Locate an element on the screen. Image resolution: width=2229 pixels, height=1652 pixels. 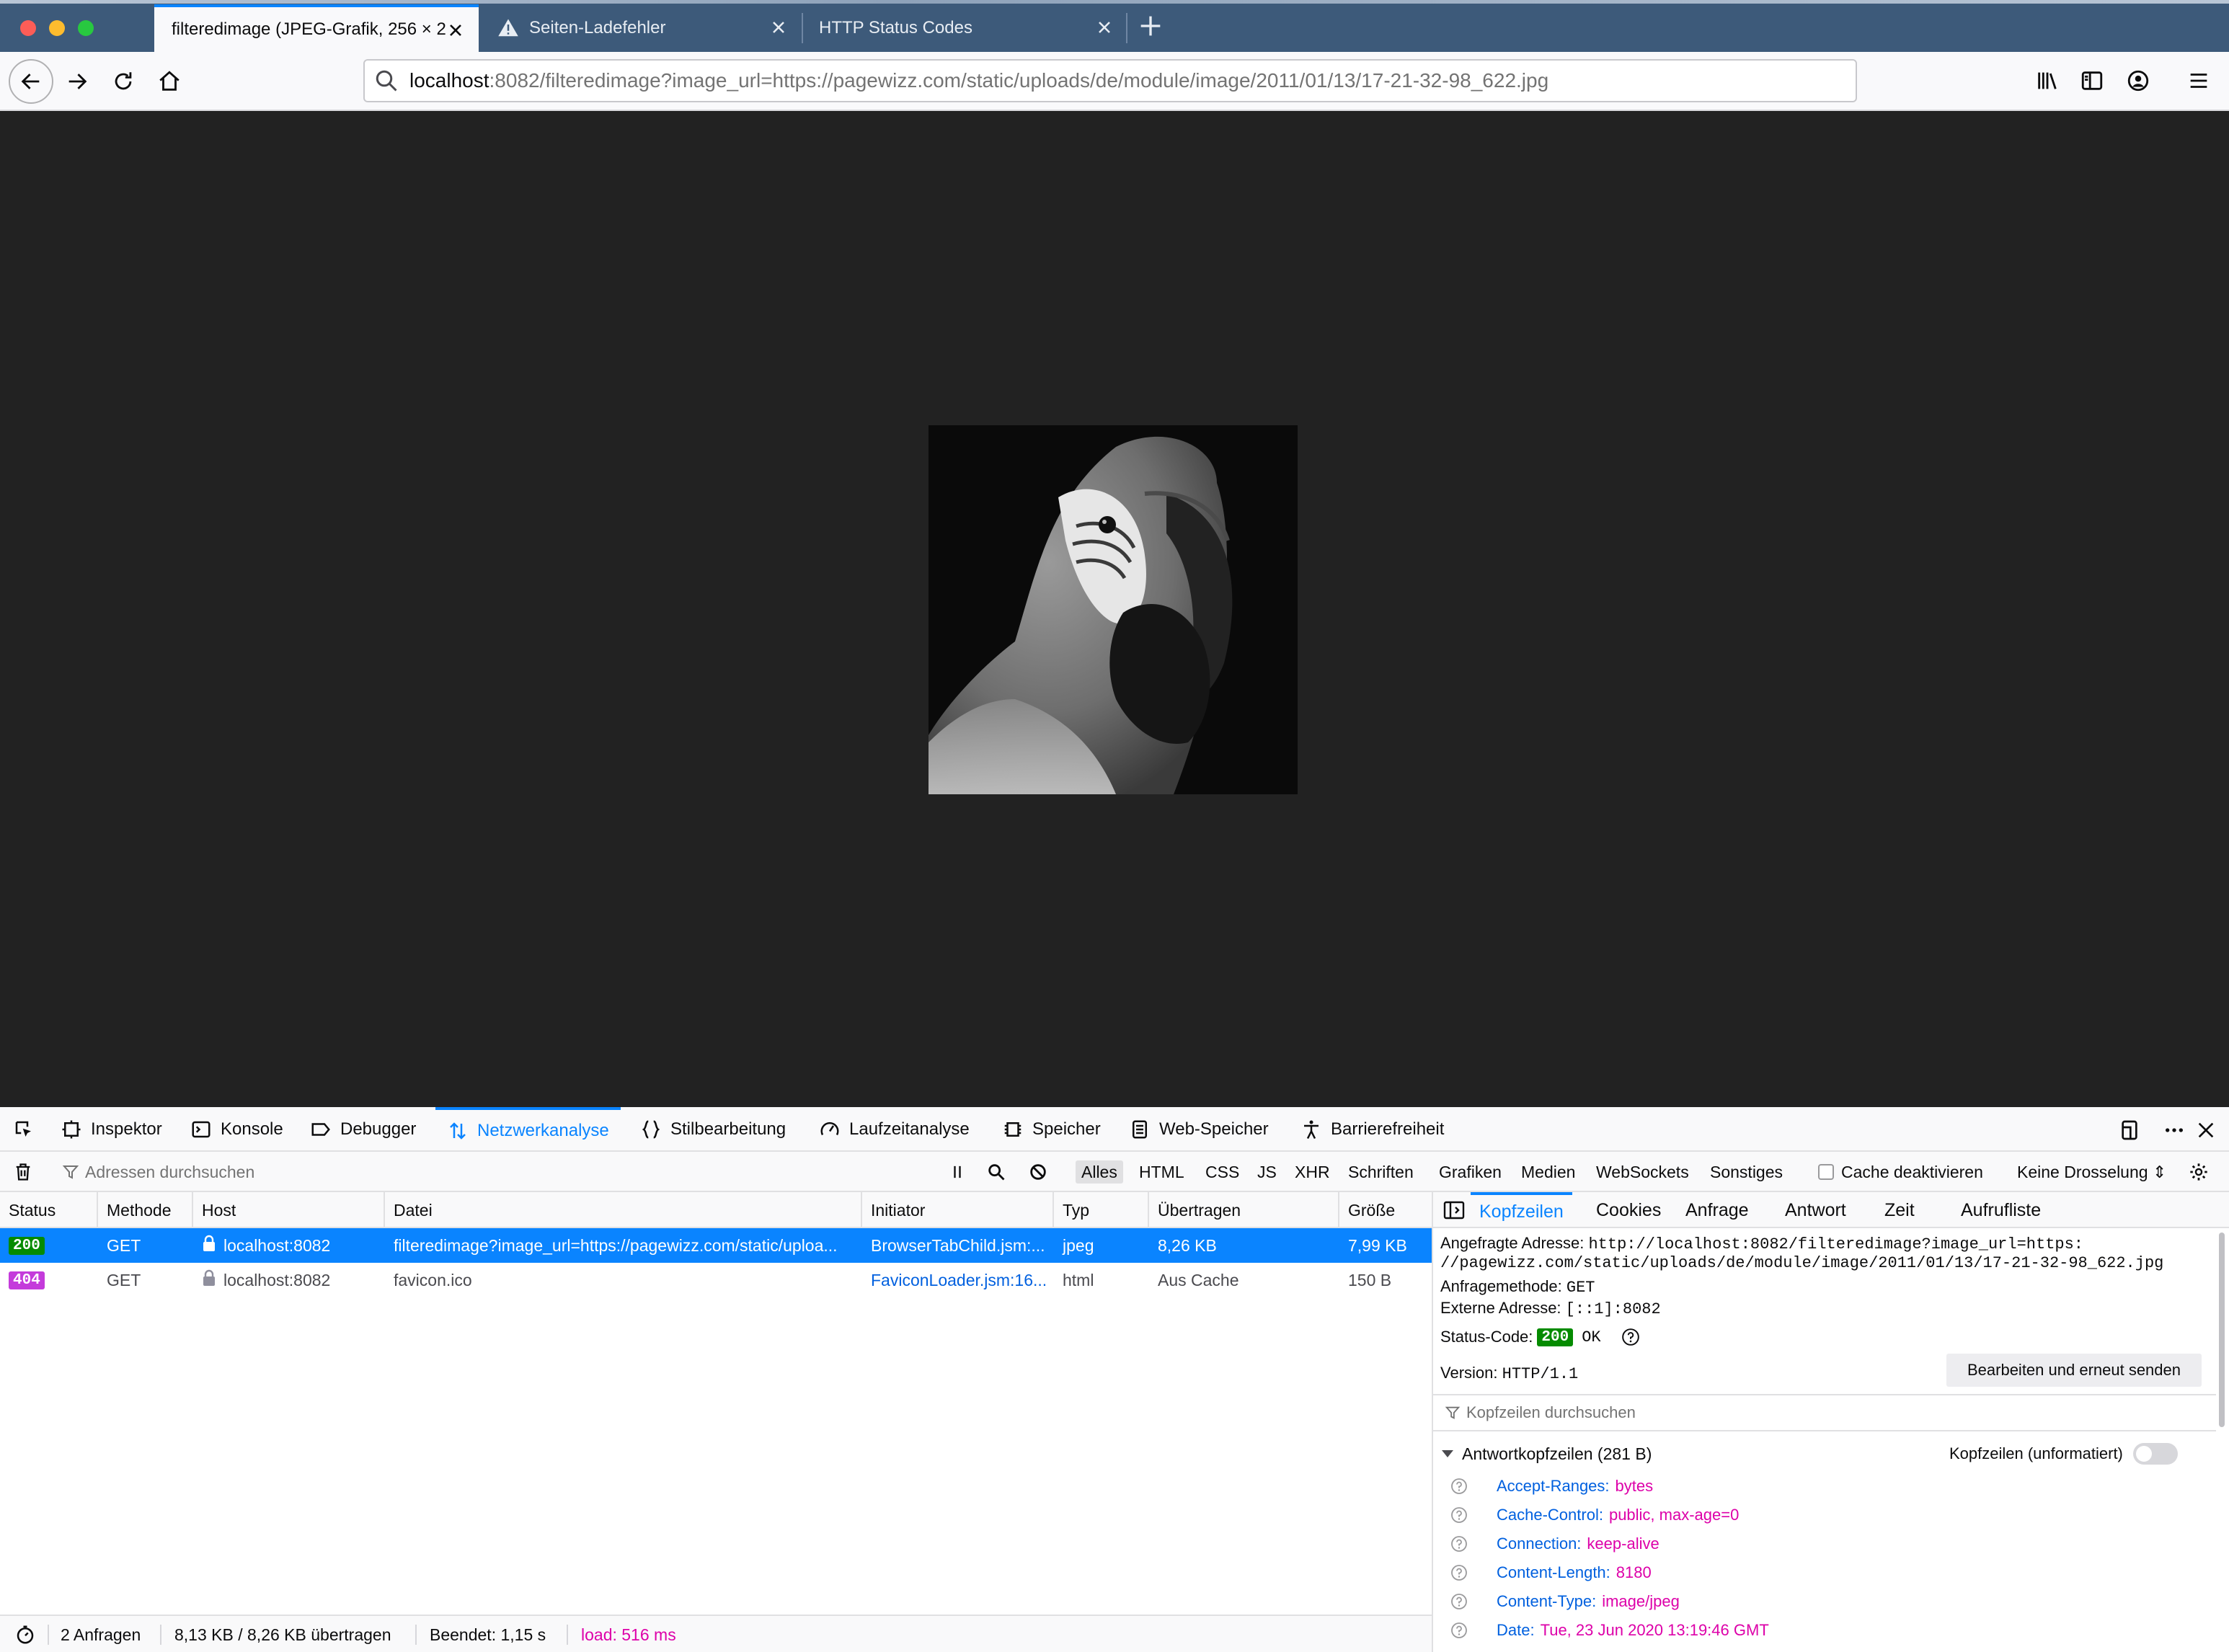
new-tab-button is located at coordinates (1150, 26).